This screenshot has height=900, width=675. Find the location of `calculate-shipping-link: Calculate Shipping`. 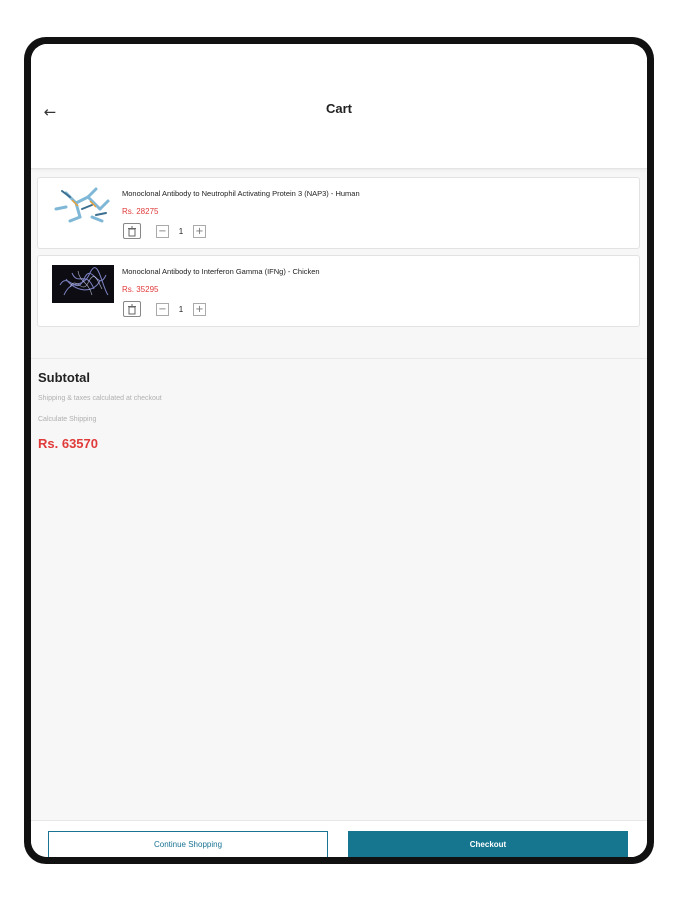

calculate-shipping-link: Calculate Shipping is located at coordinates (67, 419).